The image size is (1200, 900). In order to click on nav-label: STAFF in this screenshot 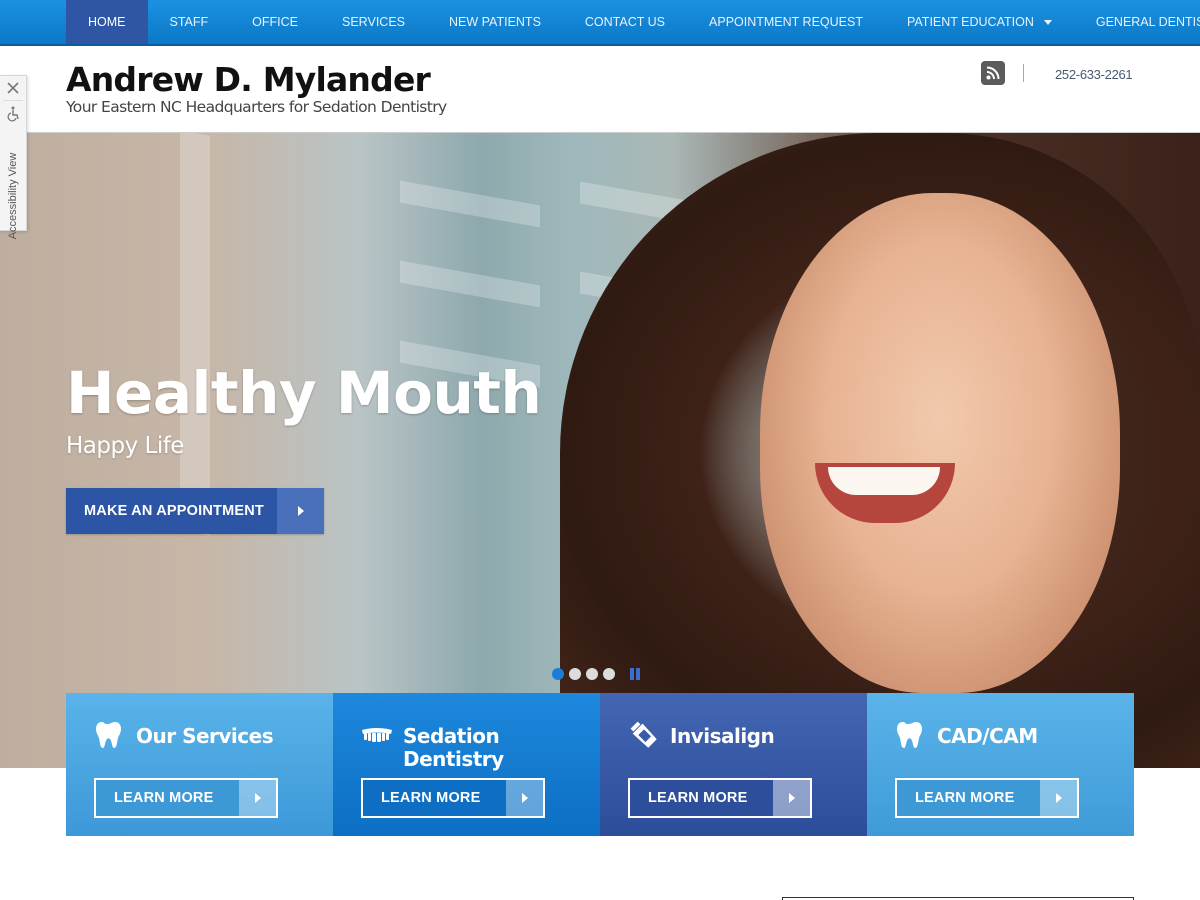, I will do `click(189, 22)`.